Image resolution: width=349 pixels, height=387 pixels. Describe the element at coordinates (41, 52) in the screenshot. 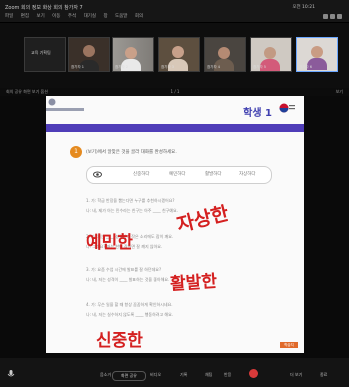

I see `participant-name: 교육 기획팀` at that location.